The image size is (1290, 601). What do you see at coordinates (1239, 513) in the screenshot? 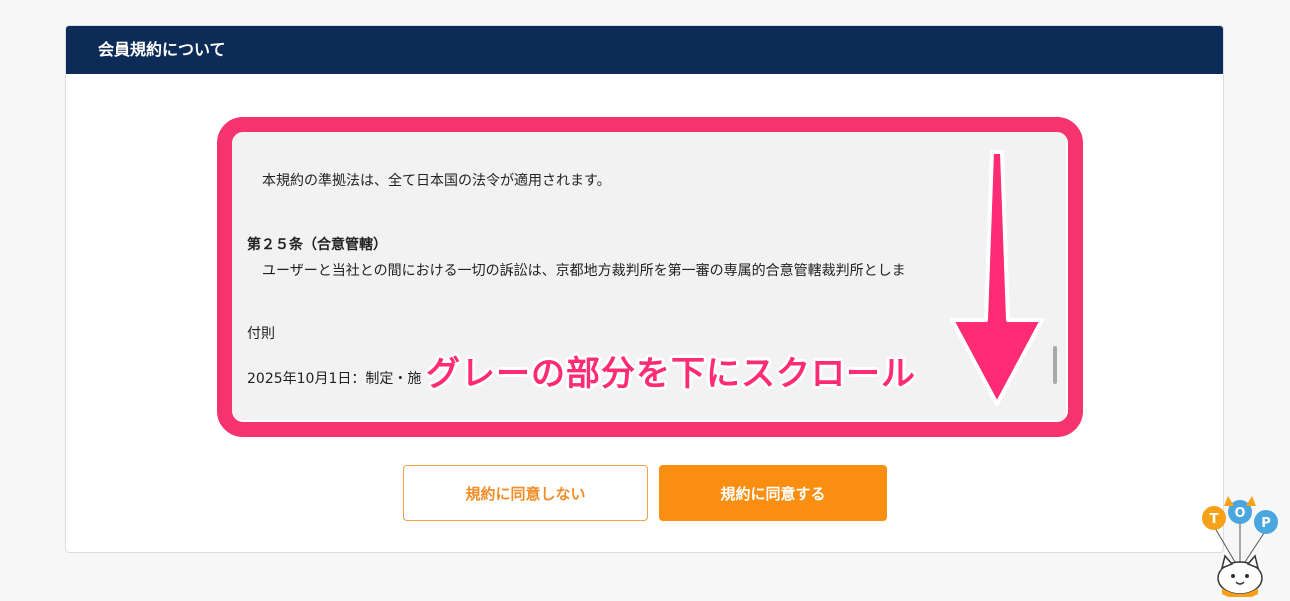
I see `balloon-letter: O` at bounding box center [1239, 513].